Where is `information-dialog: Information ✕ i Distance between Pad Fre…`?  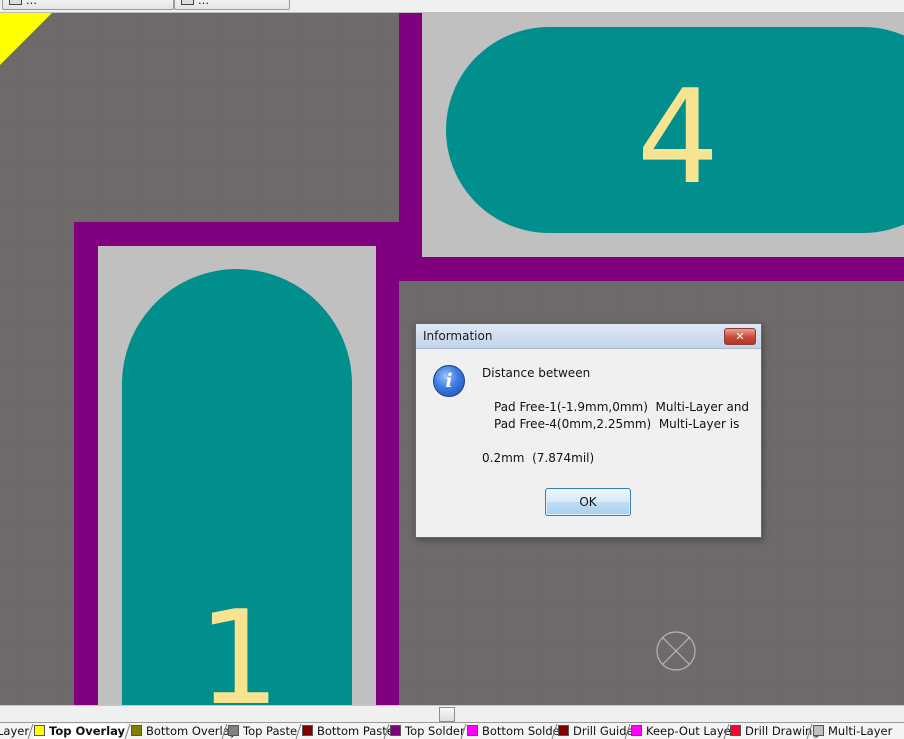
information-dialog: Information ✕ i Distance between Pad Fre… is located at coordinates (588, 430).